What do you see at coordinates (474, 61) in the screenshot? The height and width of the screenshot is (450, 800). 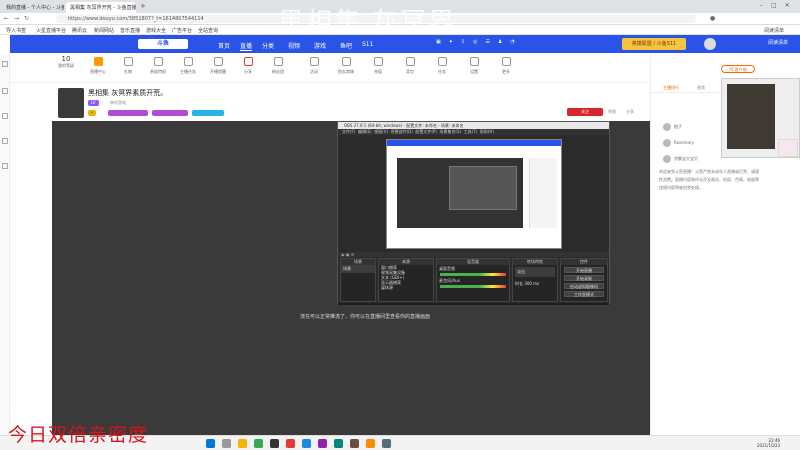 I see `gear-icon` at bounding box center [474, 61].